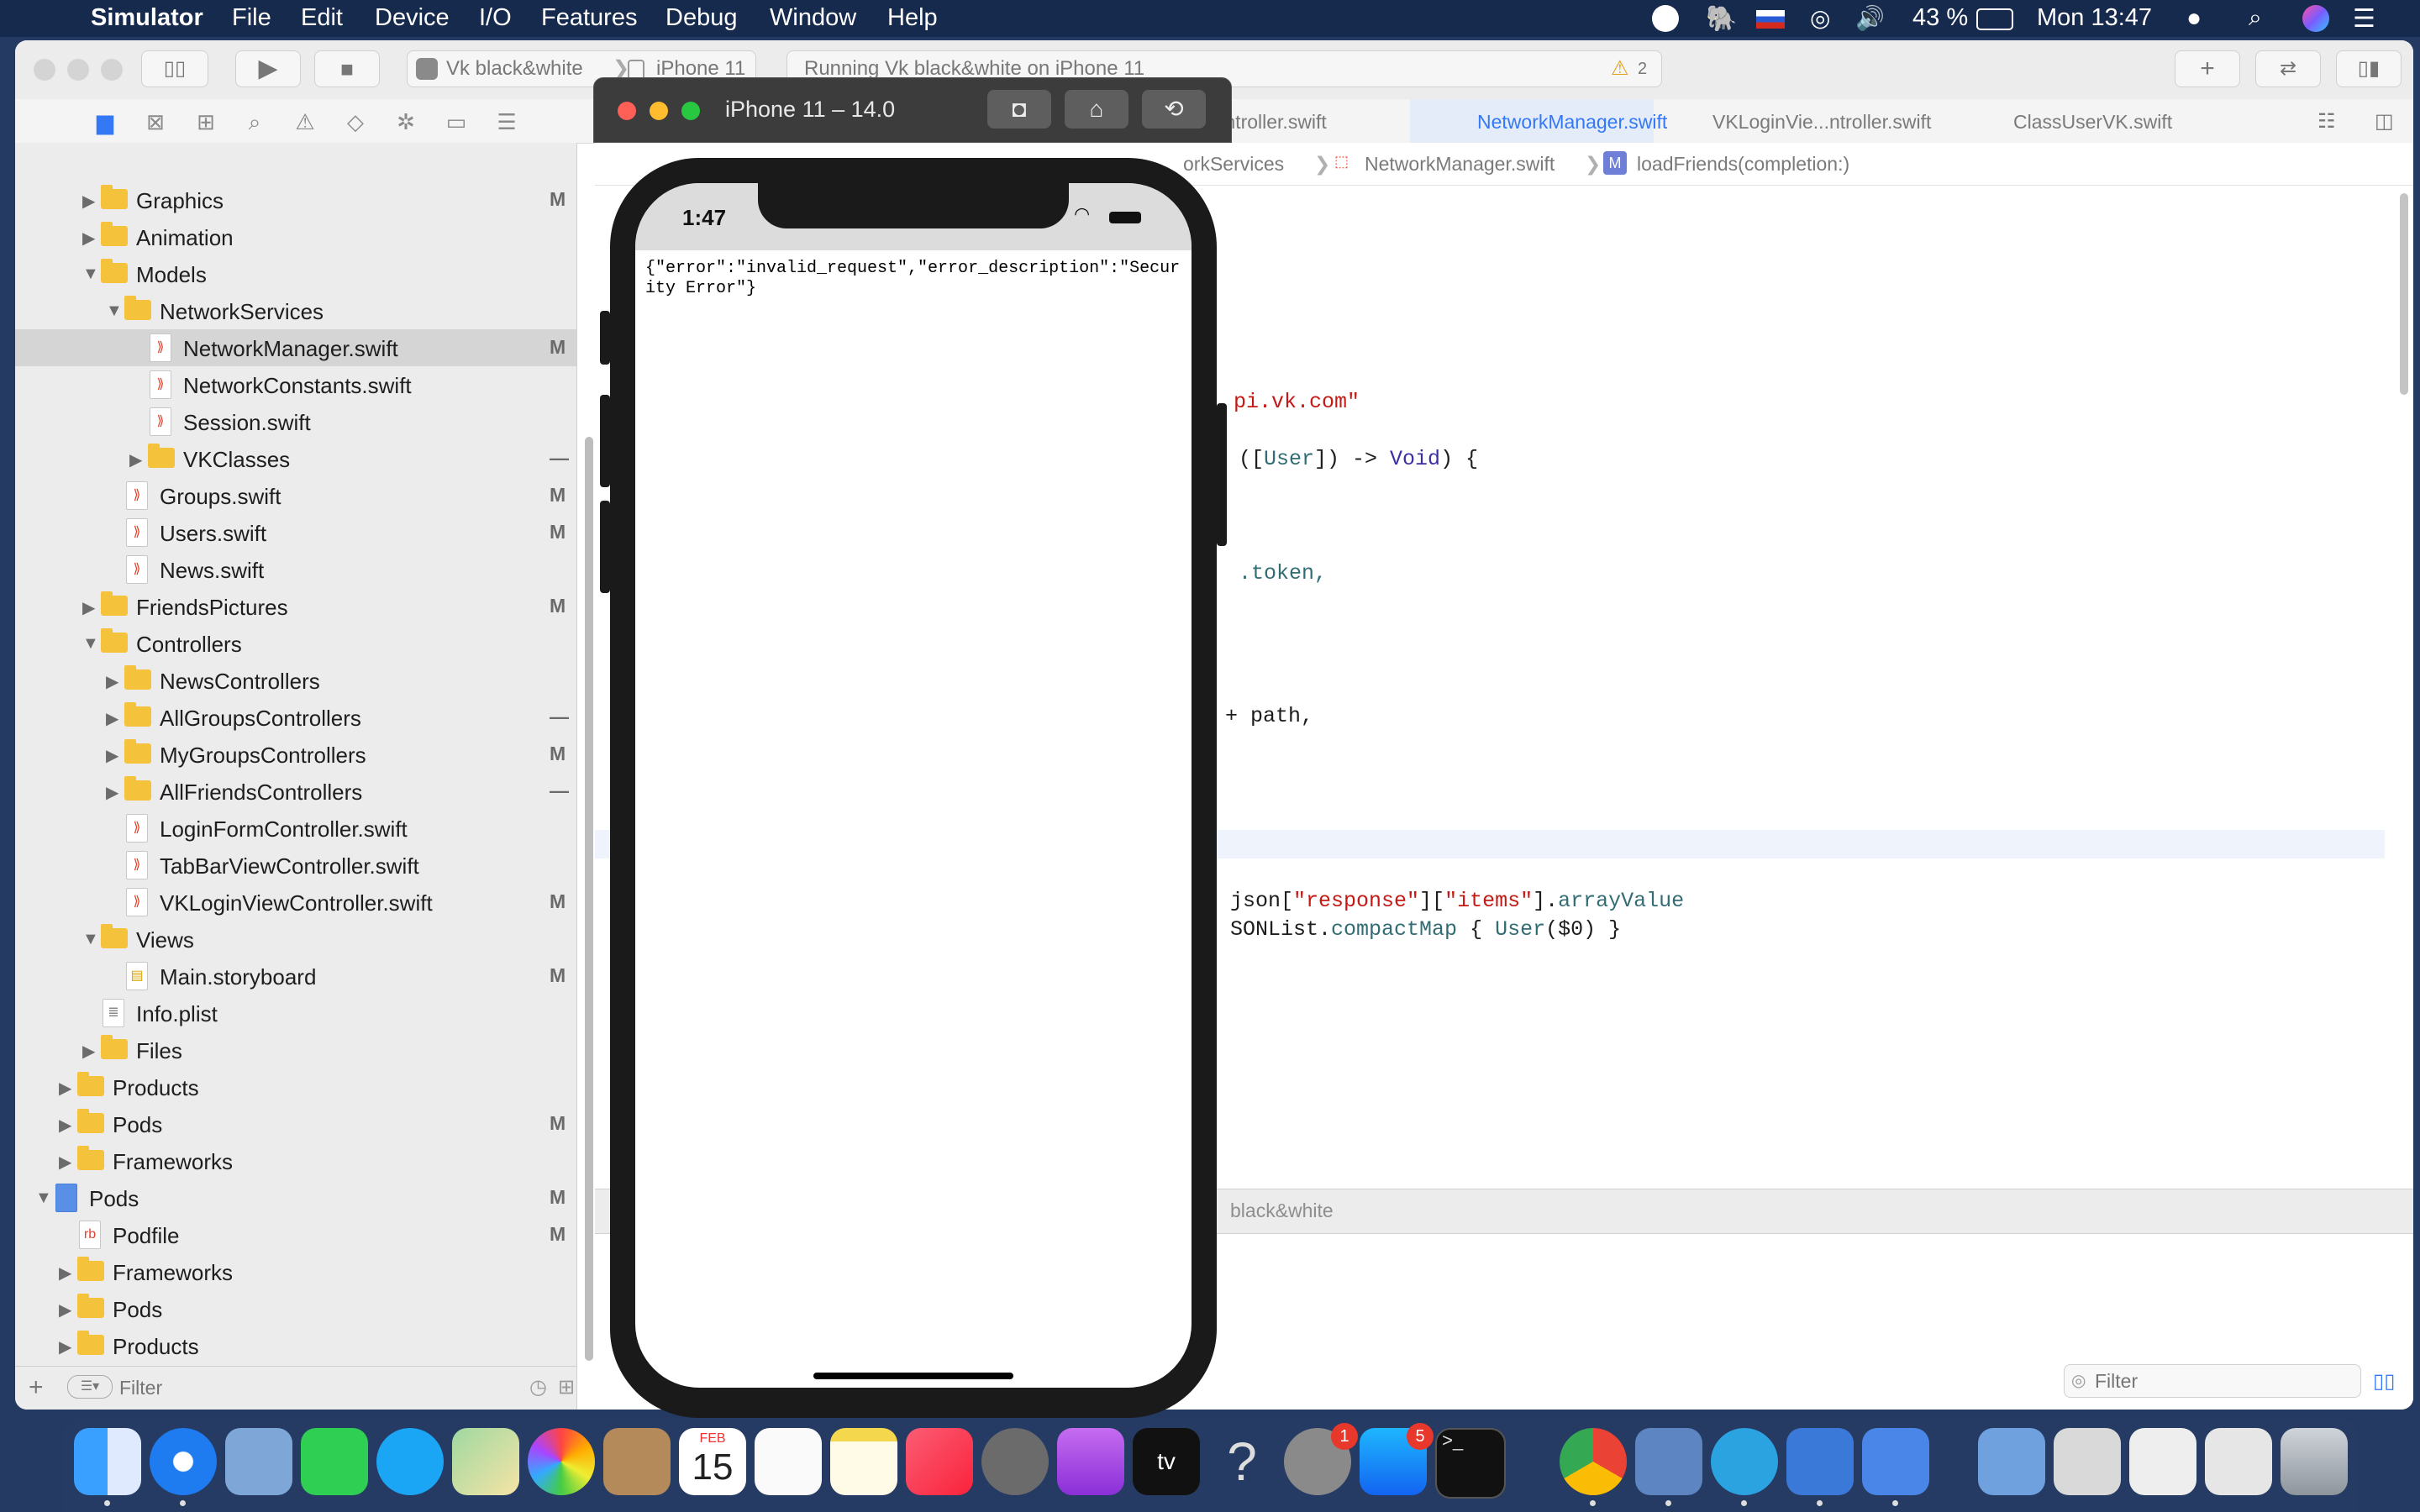 Image resolution: width=2420 pixels, height=1512 pixels. What do you see at coordinates (295, 1308) in the screenshot?
I see `navigator-row: ▶ Pods` at bounding box center [295, 1308].